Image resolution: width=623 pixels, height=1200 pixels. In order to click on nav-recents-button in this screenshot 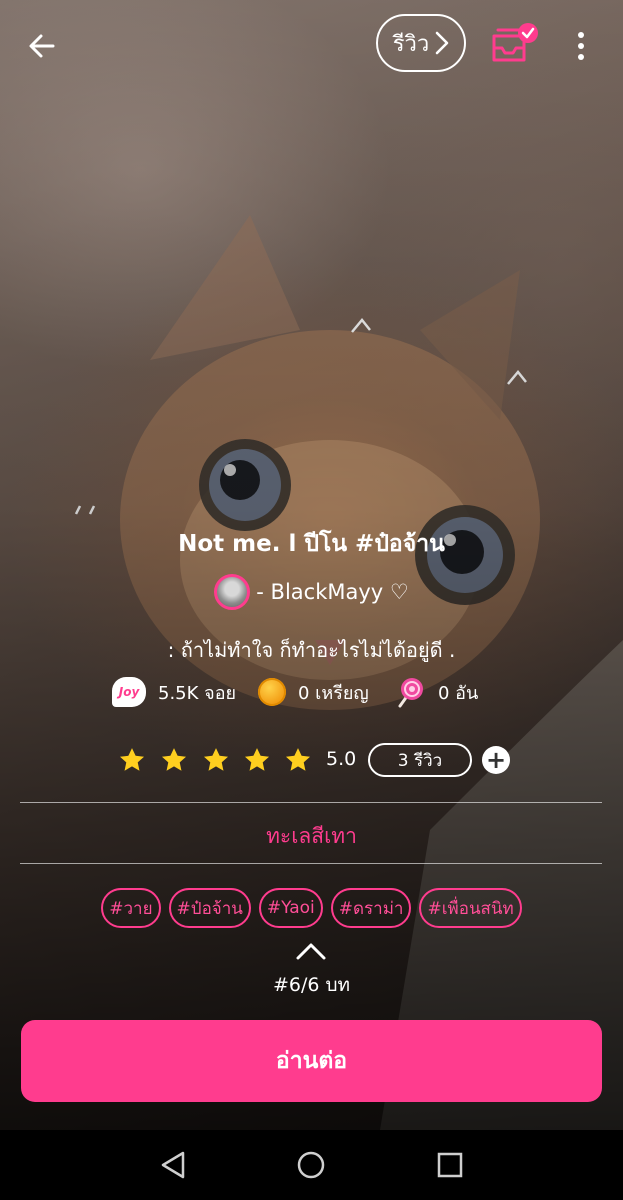, I will do `click(450, 1165)`.